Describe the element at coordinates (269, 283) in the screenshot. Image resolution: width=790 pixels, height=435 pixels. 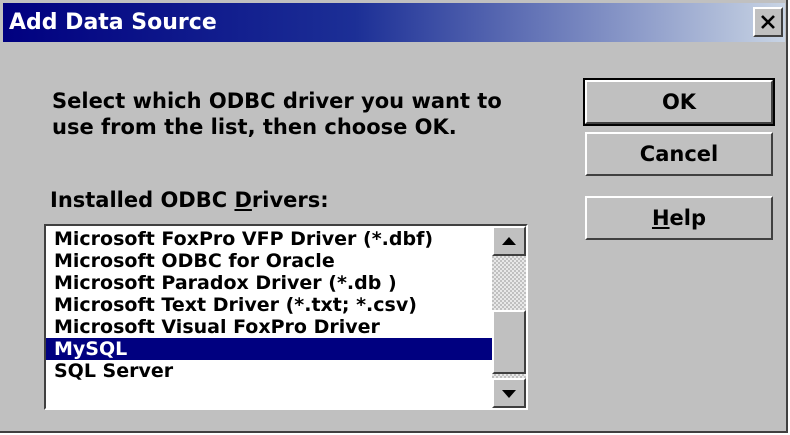
I see `driver-list-item: Microsoft Paradox Driver (*.db )` at that location.